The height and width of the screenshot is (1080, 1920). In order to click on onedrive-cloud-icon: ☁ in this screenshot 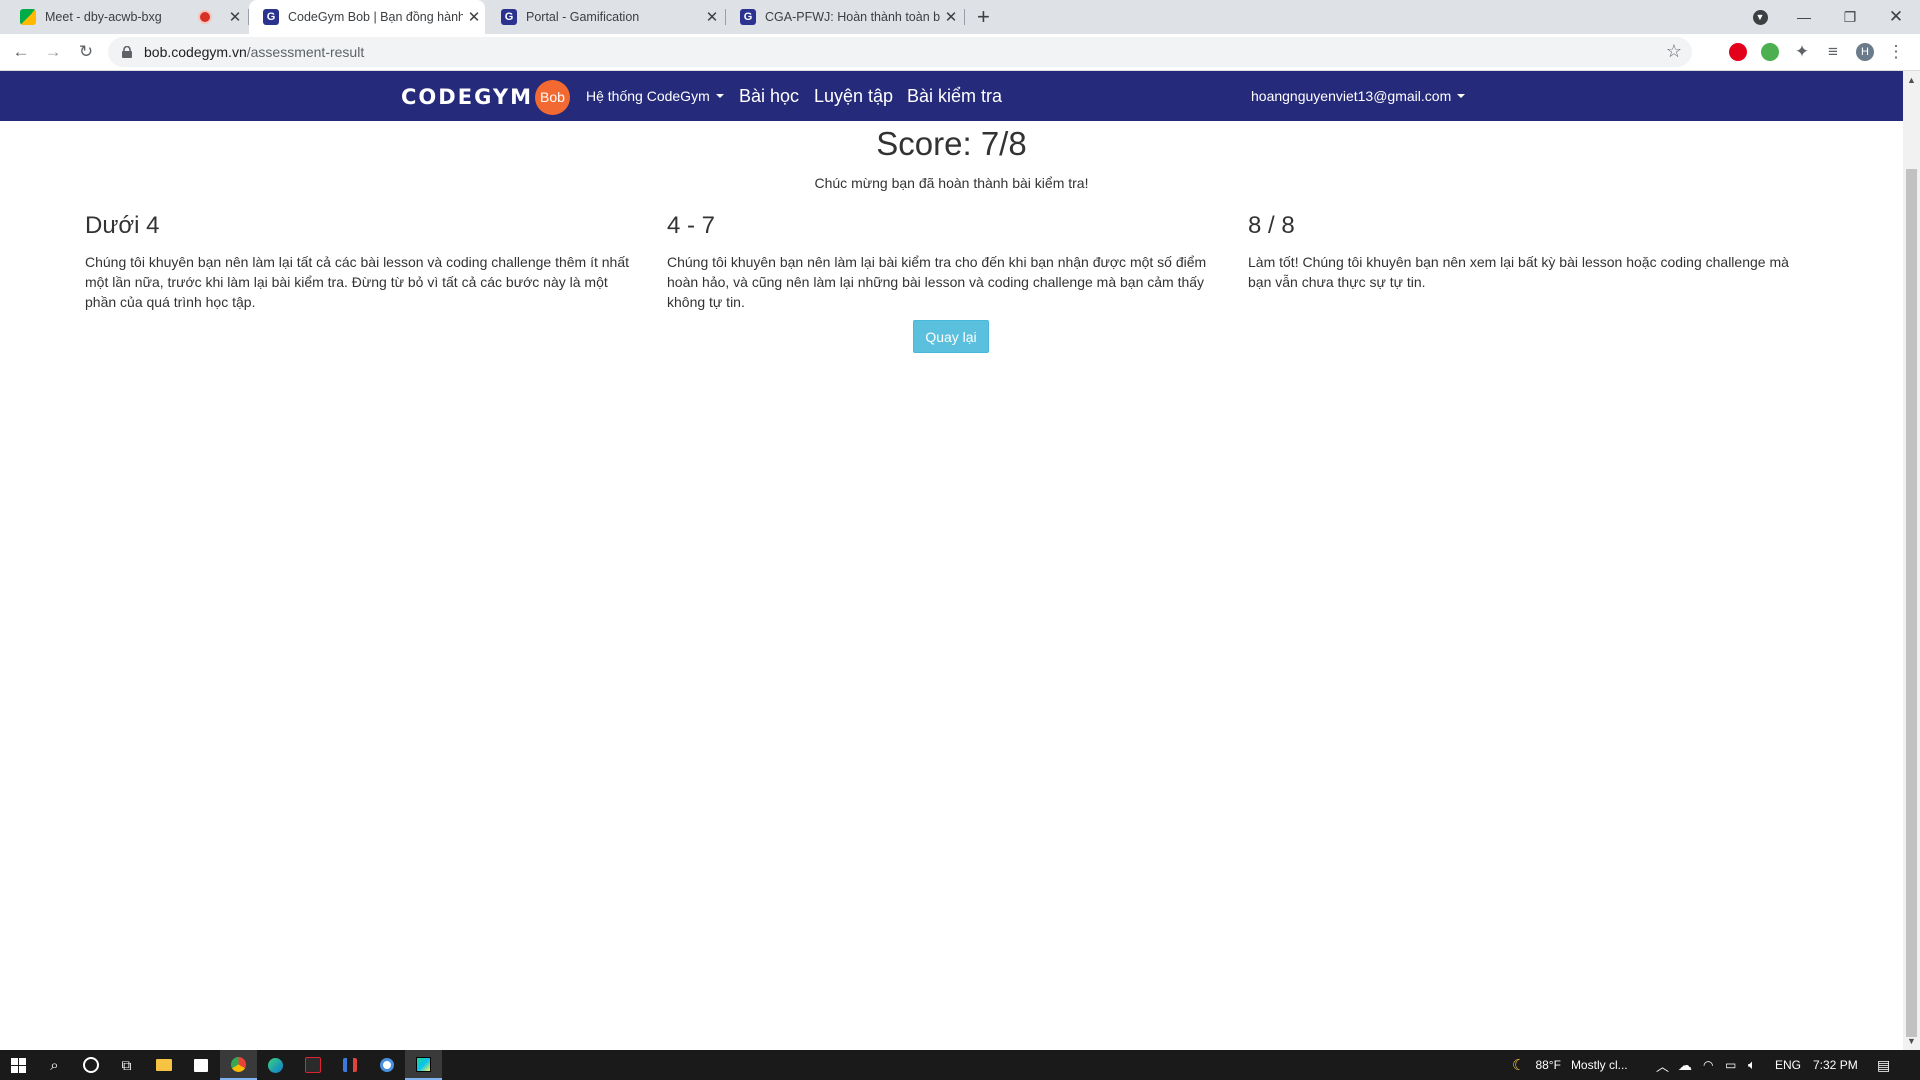, I will do `click(1685, 1065)`.